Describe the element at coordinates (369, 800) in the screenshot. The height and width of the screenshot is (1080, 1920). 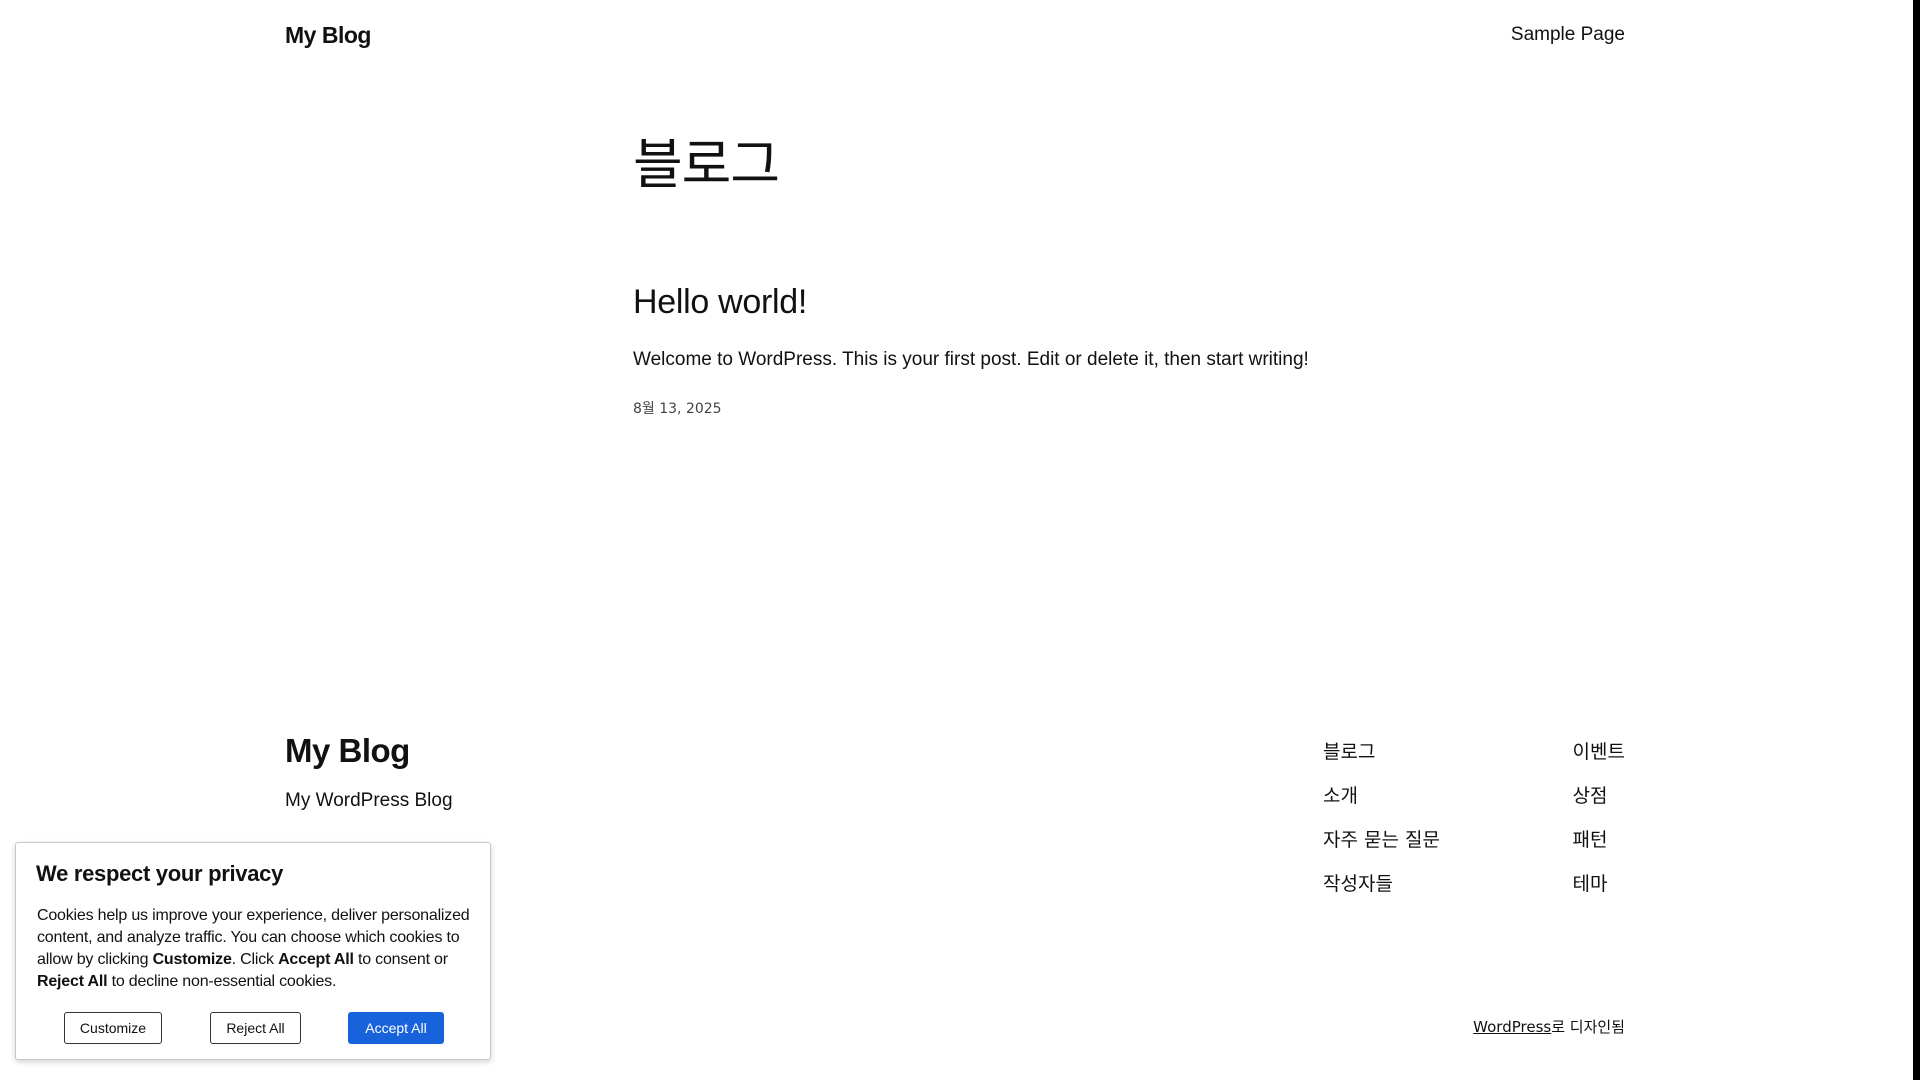
I see `footer-tagline: My WordPress Blog` at that location.